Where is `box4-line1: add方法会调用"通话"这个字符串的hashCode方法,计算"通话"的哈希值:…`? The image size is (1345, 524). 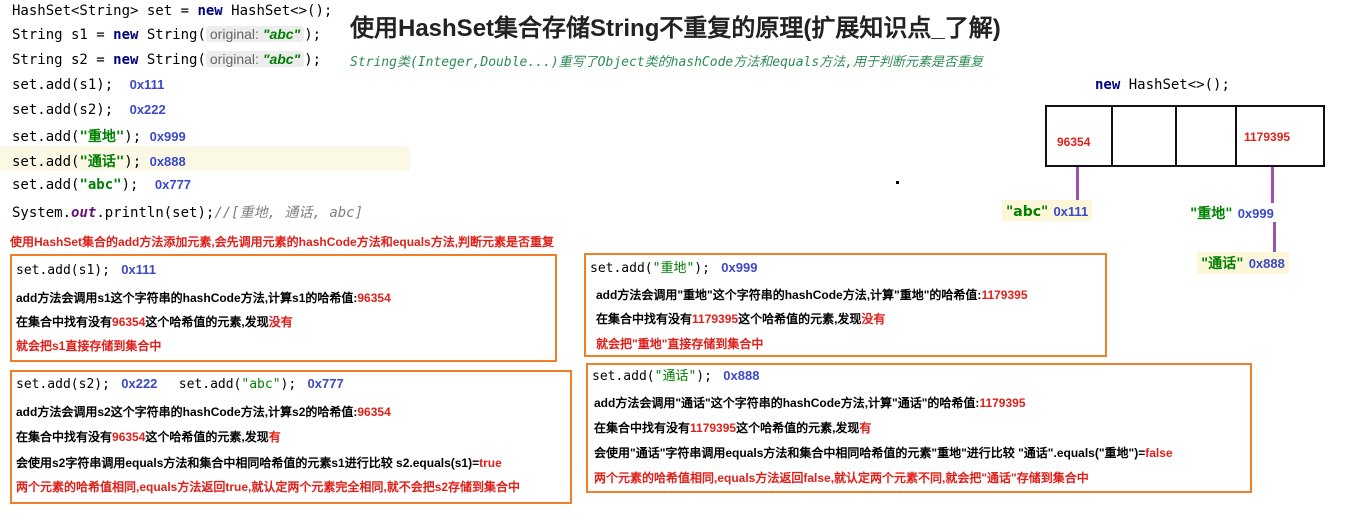 box4-line1: add方法会调用"通话"这个字符串的hashCode方法,计算"通话"的哈希值:… is located at coordinates (810, 403).